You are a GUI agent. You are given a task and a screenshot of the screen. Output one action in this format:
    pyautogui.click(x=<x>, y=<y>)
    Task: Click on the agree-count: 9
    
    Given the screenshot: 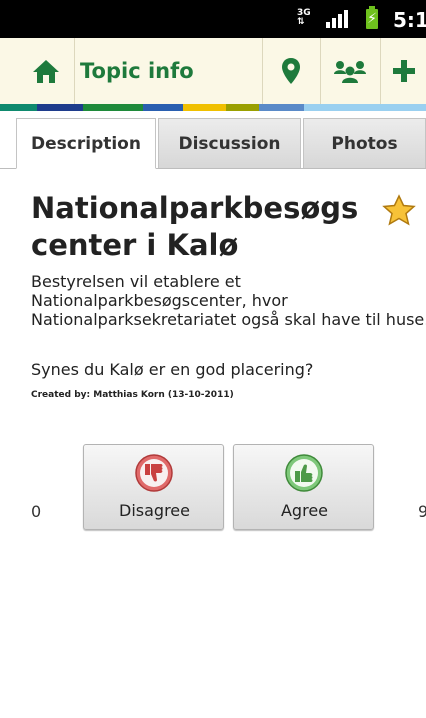 What is the action you would take?
    pyautogui.click(x=422, y=511)
    